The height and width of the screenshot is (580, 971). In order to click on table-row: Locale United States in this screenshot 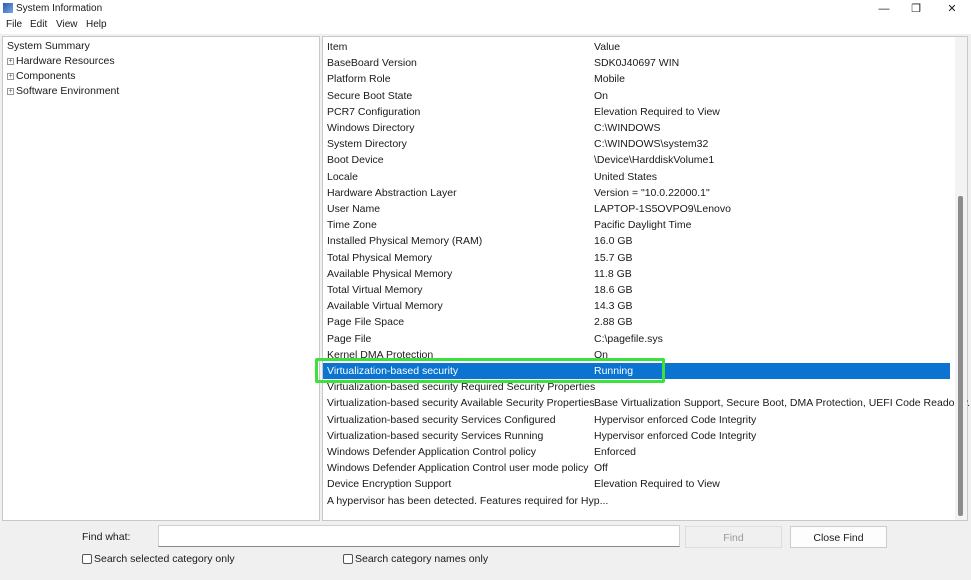, I will do `click(636, 177)`.